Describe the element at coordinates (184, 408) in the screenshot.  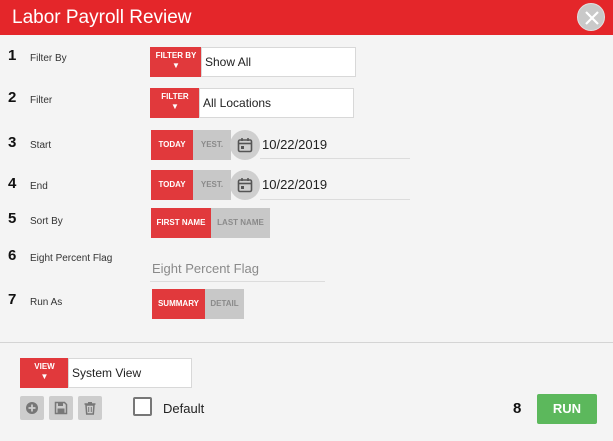
I see `default-label: Default` at that location.